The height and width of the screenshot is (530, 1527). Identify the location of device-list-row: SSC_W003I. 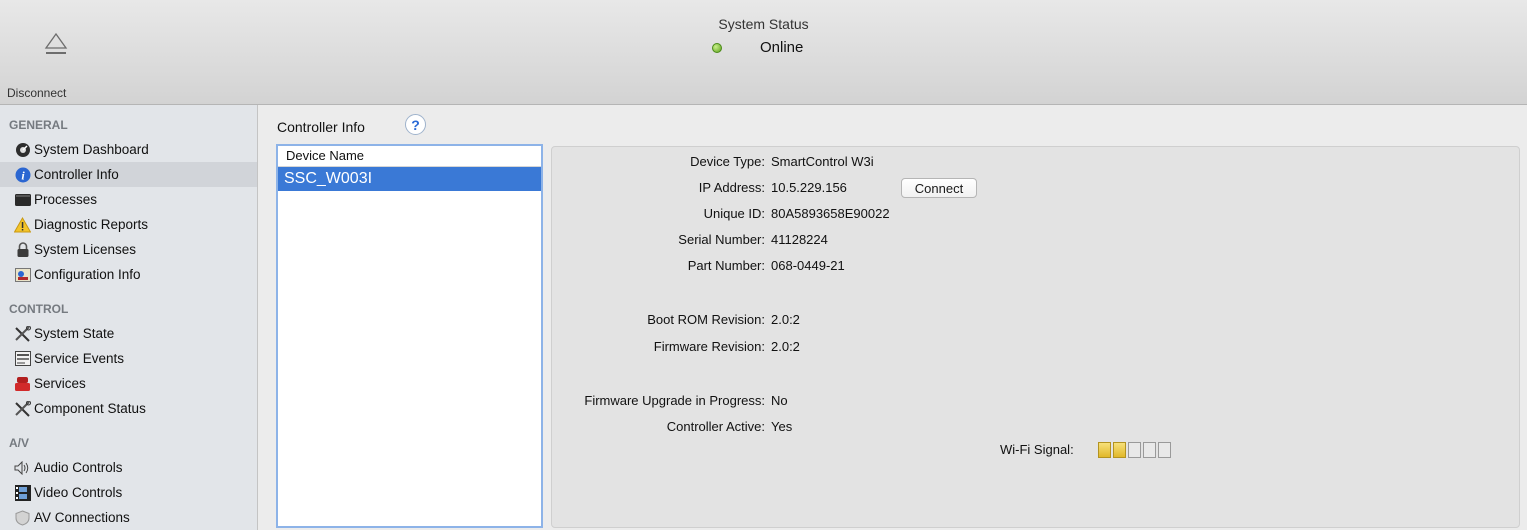
(409, 179).